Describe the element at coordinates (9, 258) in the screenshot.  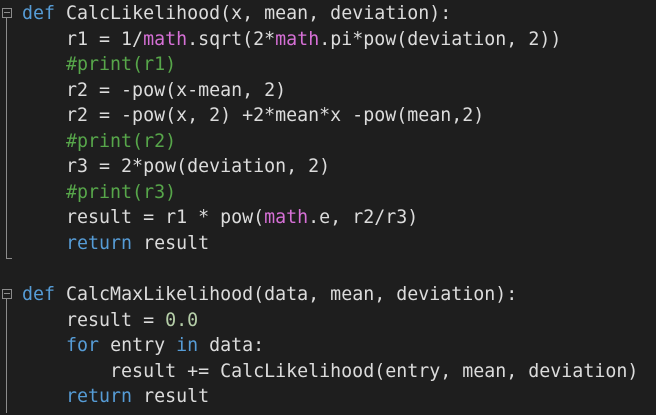
I see `fold-guide-end` at that location.